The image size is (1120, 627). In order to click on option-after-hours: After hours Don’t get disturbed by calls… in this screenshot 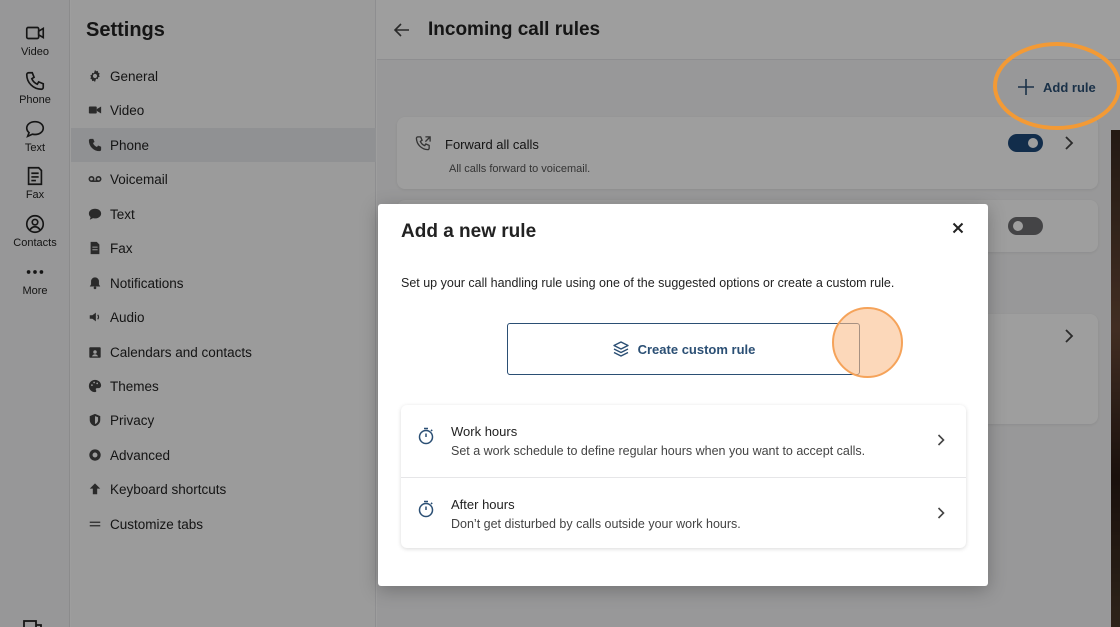, I will do `click(683, 512)`.